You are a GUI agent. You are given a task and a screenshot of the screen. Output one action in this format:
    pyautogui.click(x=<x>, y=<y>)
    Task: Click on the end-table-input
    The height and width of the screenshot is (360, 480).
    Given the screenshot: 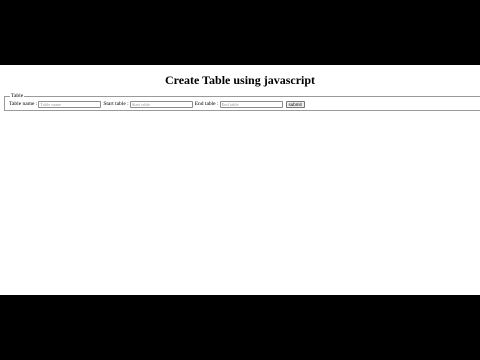 What is the action you would take?
    pyautogui.click(x=251, y=104)
    